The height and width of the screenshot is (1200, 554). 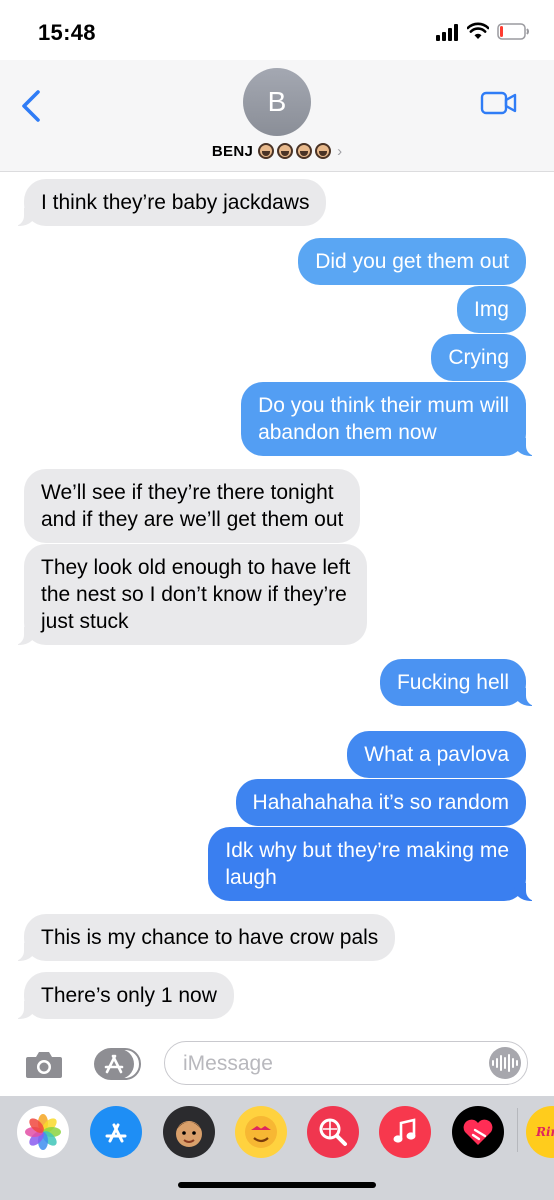 What do you see at coordinates (505, 1063) in the screenshot?
I see `audio-waveform-icon` at bounding box center [505, 1063].